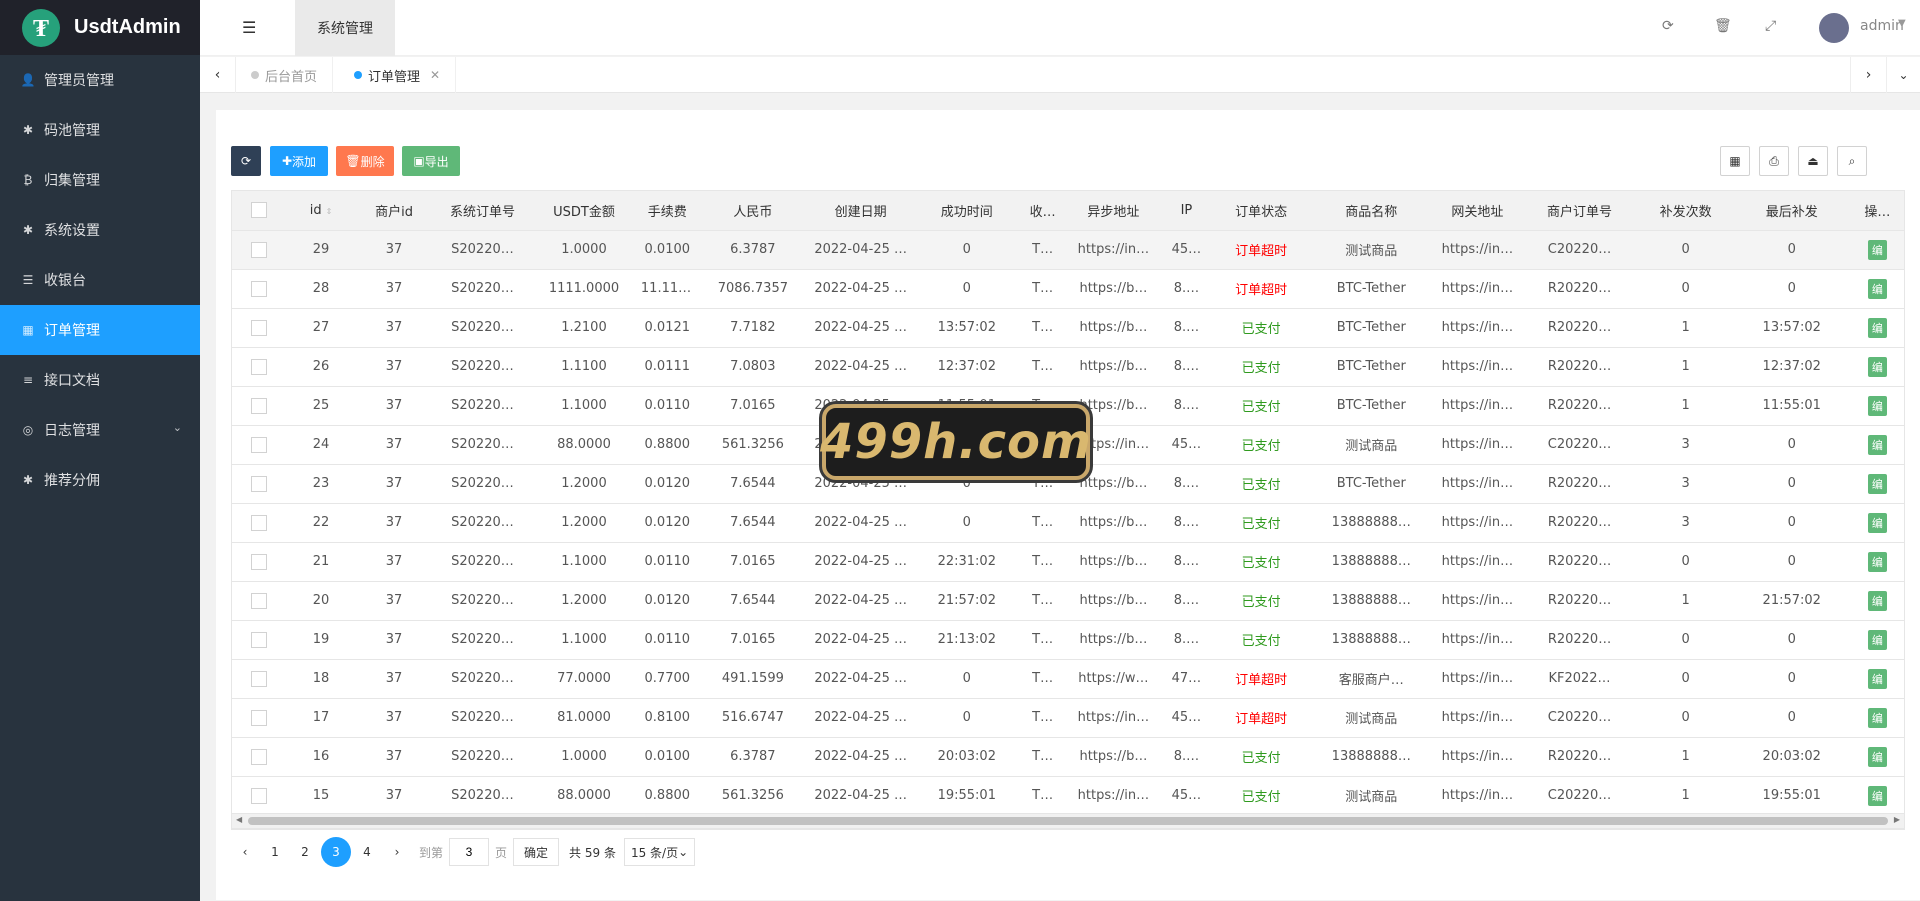  What do you see at coordinates (584, 211) in the screenshot?
I see `column-header: USDT金额` at bounding box center [584, 211].